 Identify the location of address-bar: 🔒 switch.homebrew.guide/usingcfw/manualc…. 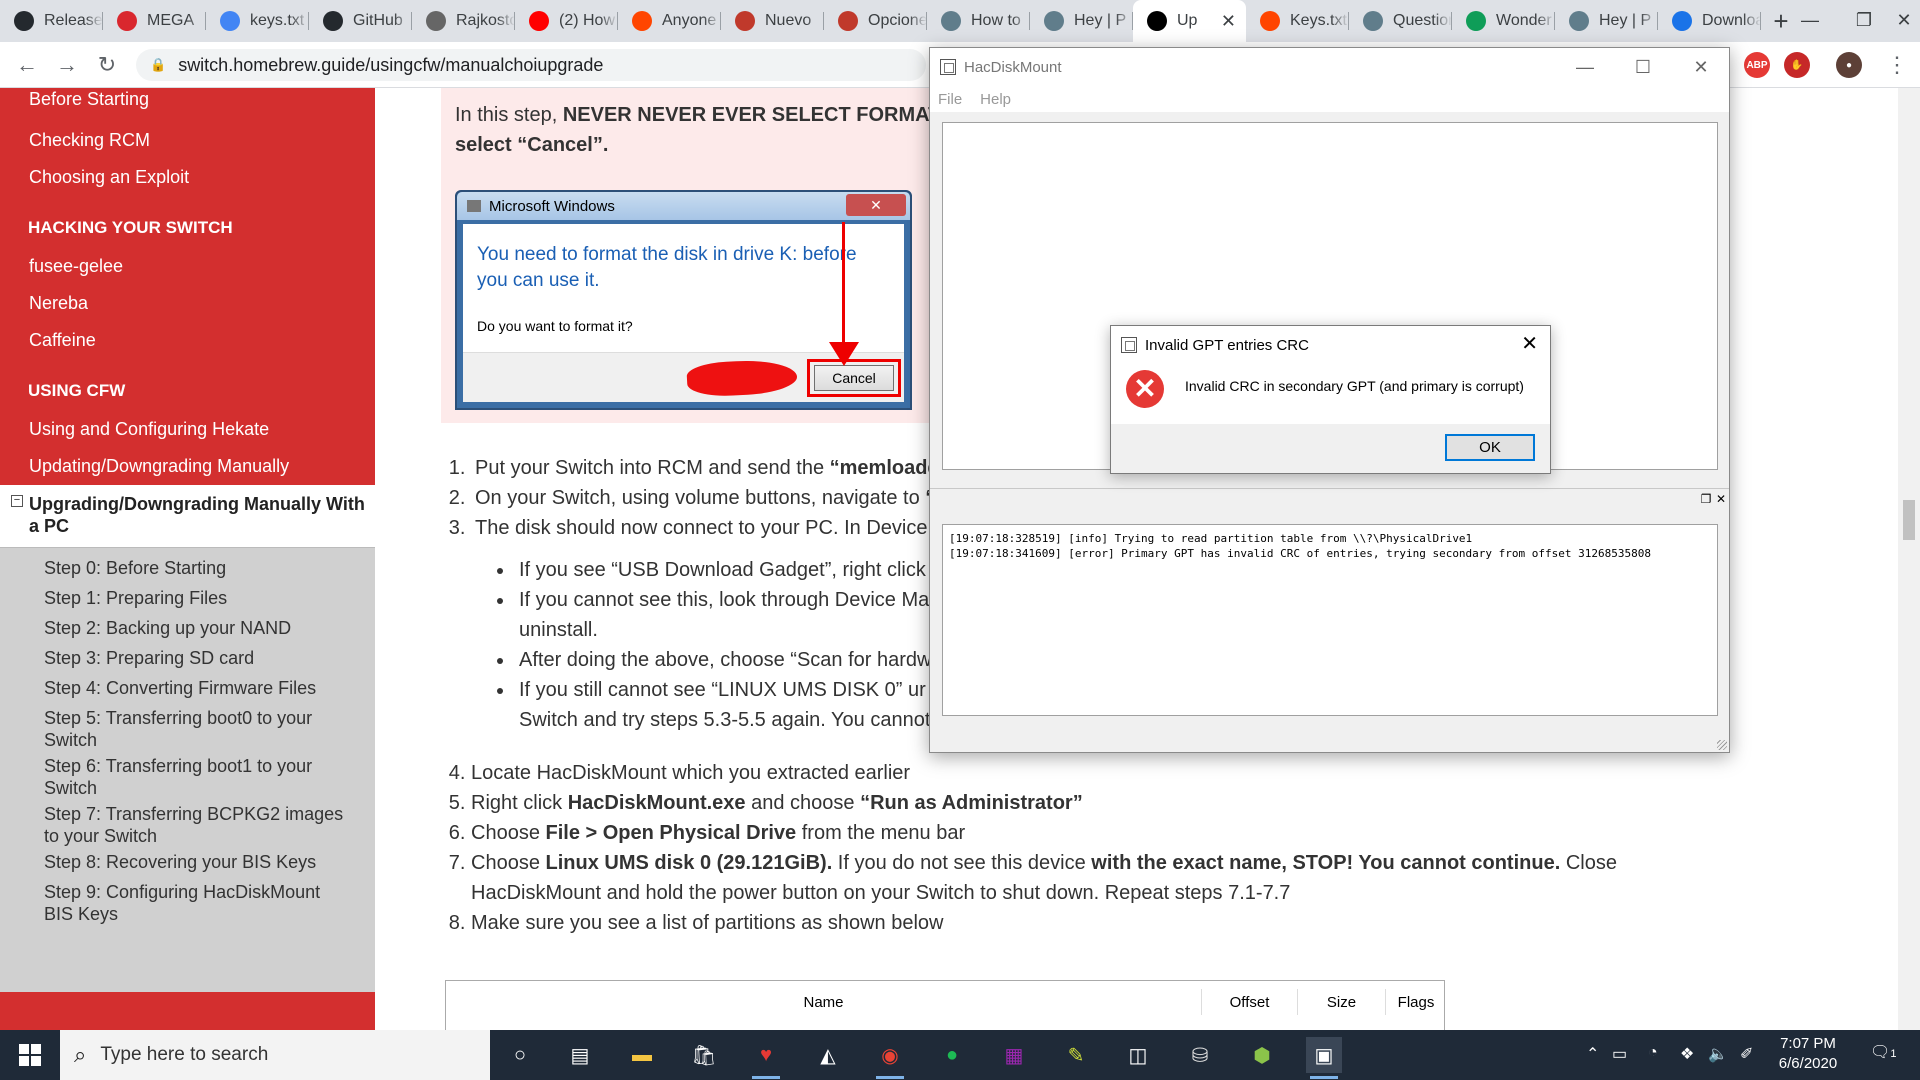
(531, 65).